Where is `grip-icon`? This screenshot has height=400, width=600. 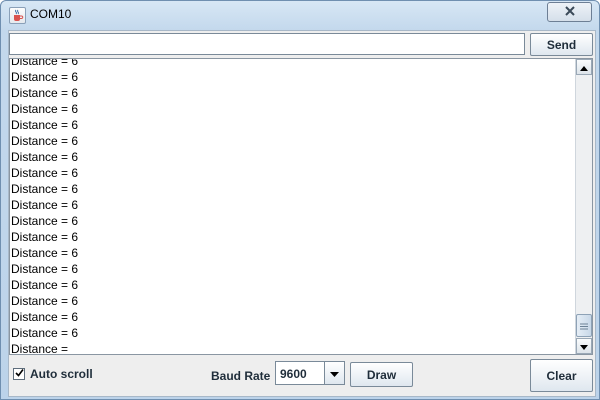 grip-icon is located at coordinates (584, 326).